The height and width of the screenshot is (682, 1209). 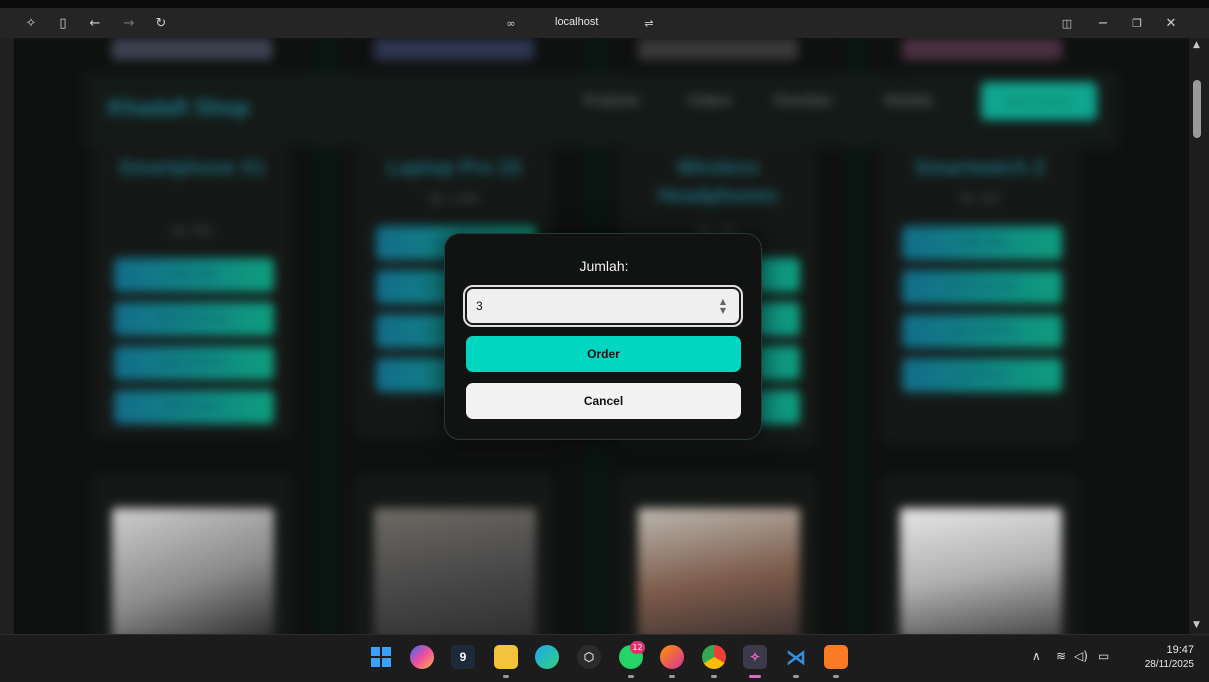 What do you see at coordinates (709, 100) in the screenshot?
I see `nav-link-orders: Orders` at bounding box center [709, 100].